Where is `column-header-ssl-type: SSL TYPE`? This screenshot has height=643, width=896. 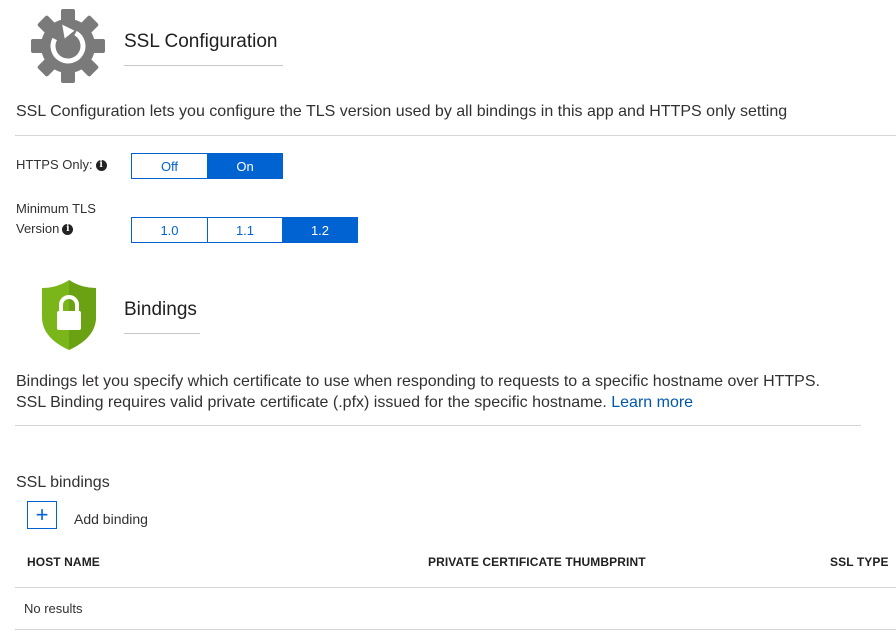
column-header-ssl-type: SSL TYPE is located at coordinates (859, 562).